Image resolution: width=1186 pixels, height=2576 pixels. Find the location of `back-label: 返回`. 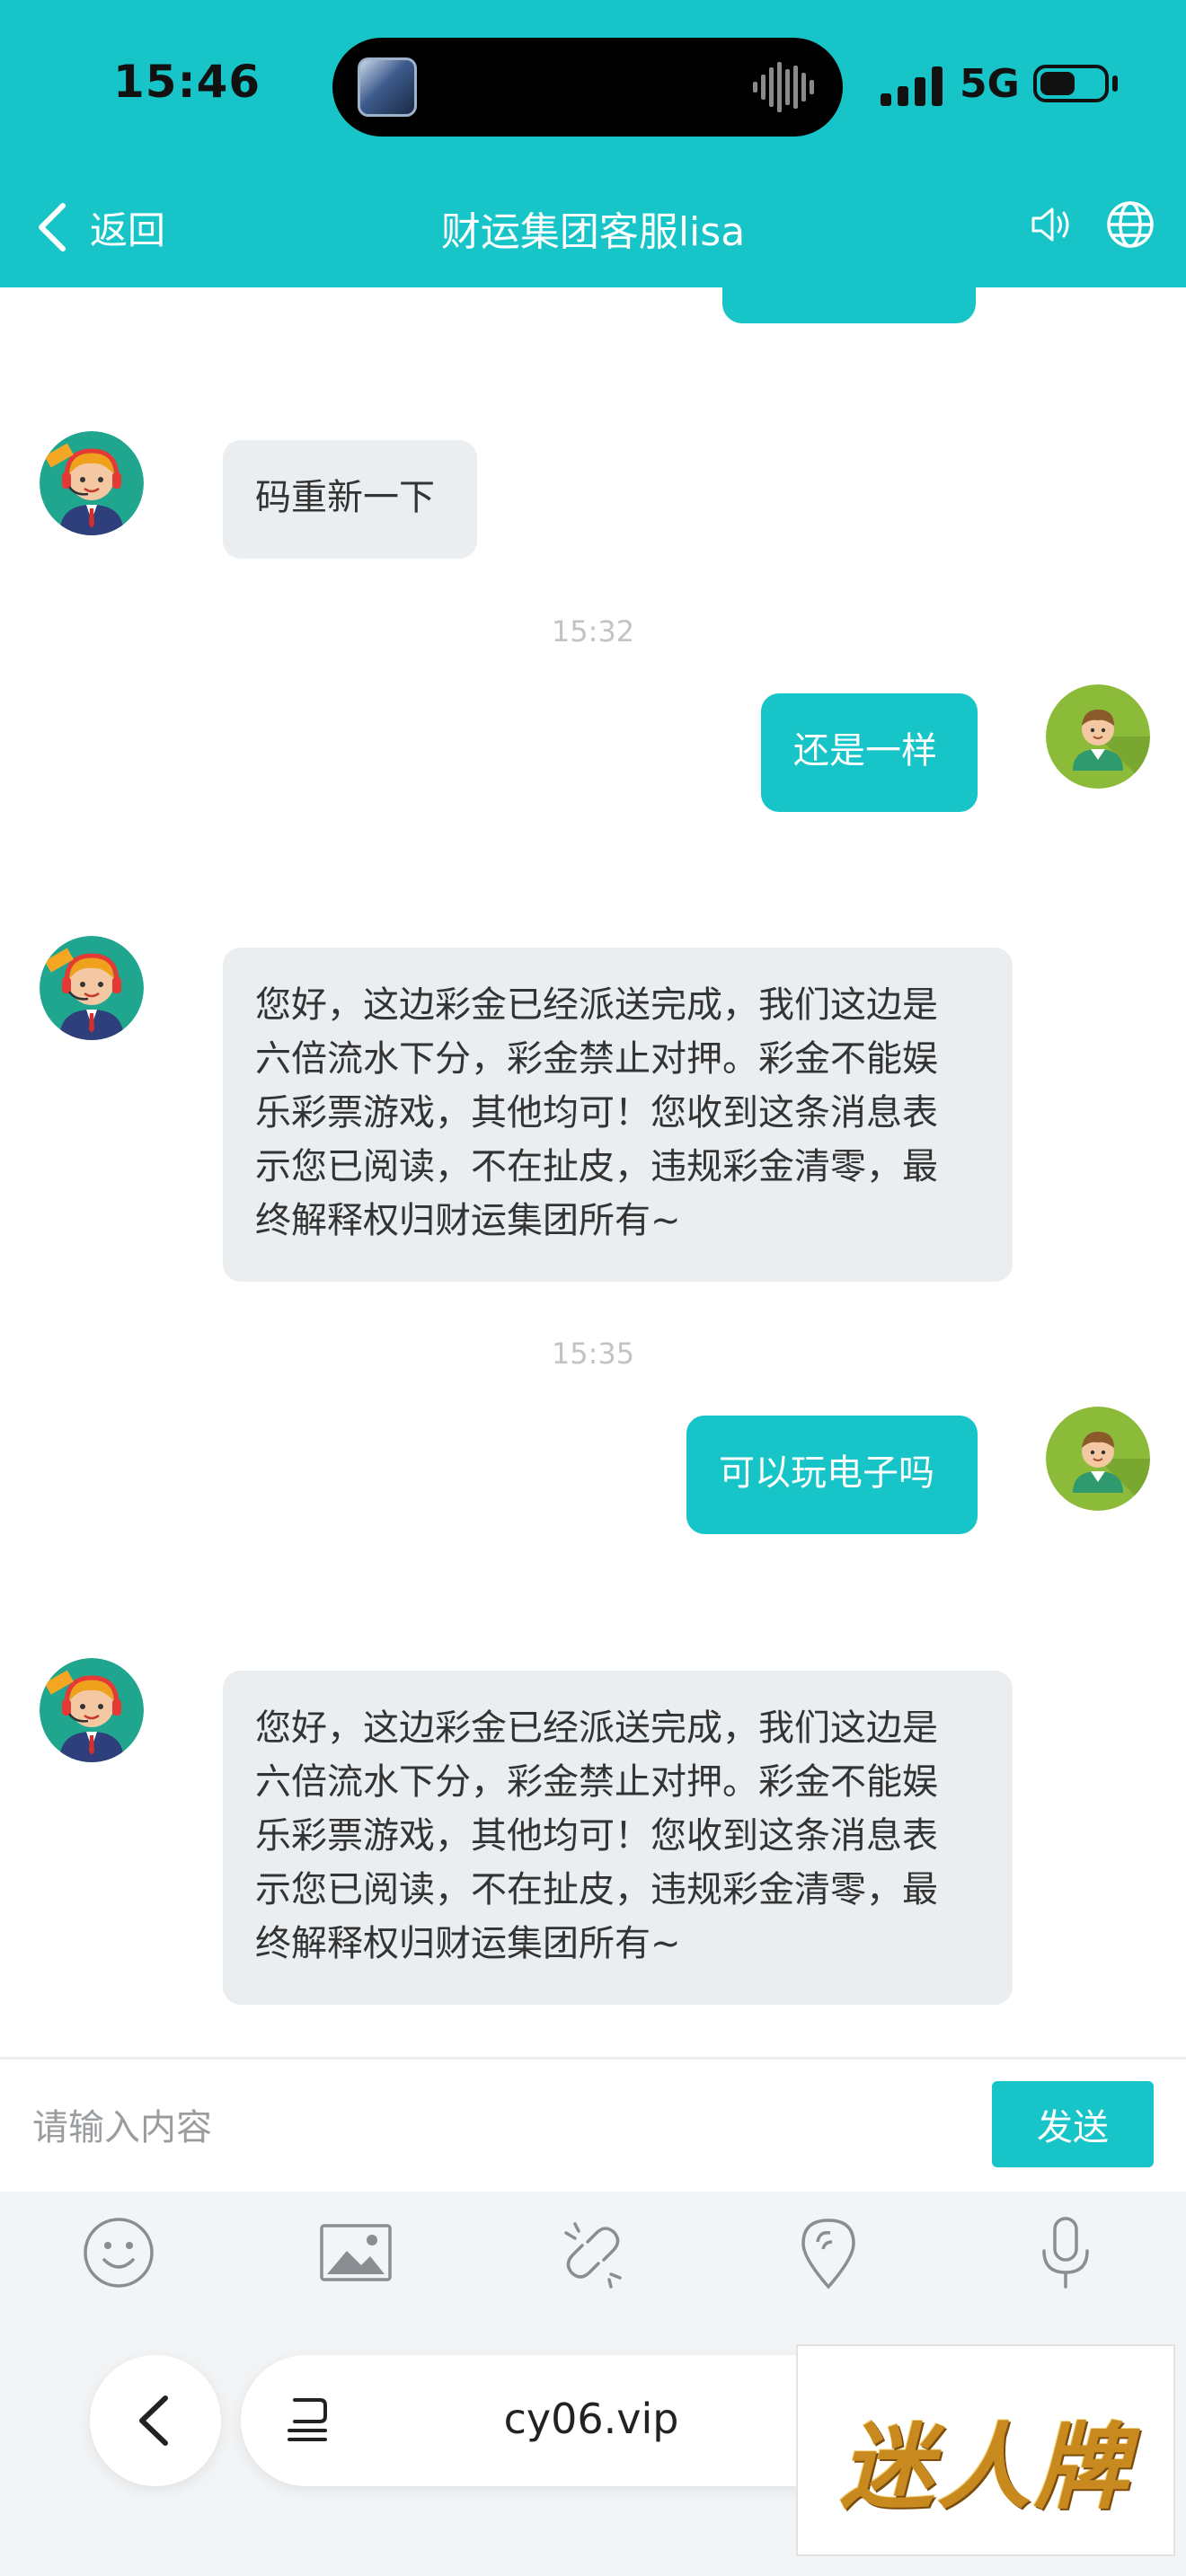

back-label: 返回 is located at coordinates (128, 229).